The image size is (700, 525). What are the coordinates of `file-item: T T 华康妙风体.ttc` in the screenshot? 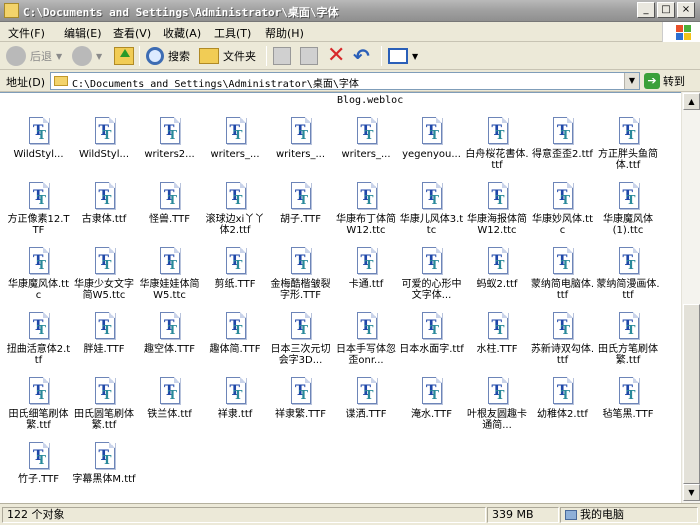 It's located at (563, 212).